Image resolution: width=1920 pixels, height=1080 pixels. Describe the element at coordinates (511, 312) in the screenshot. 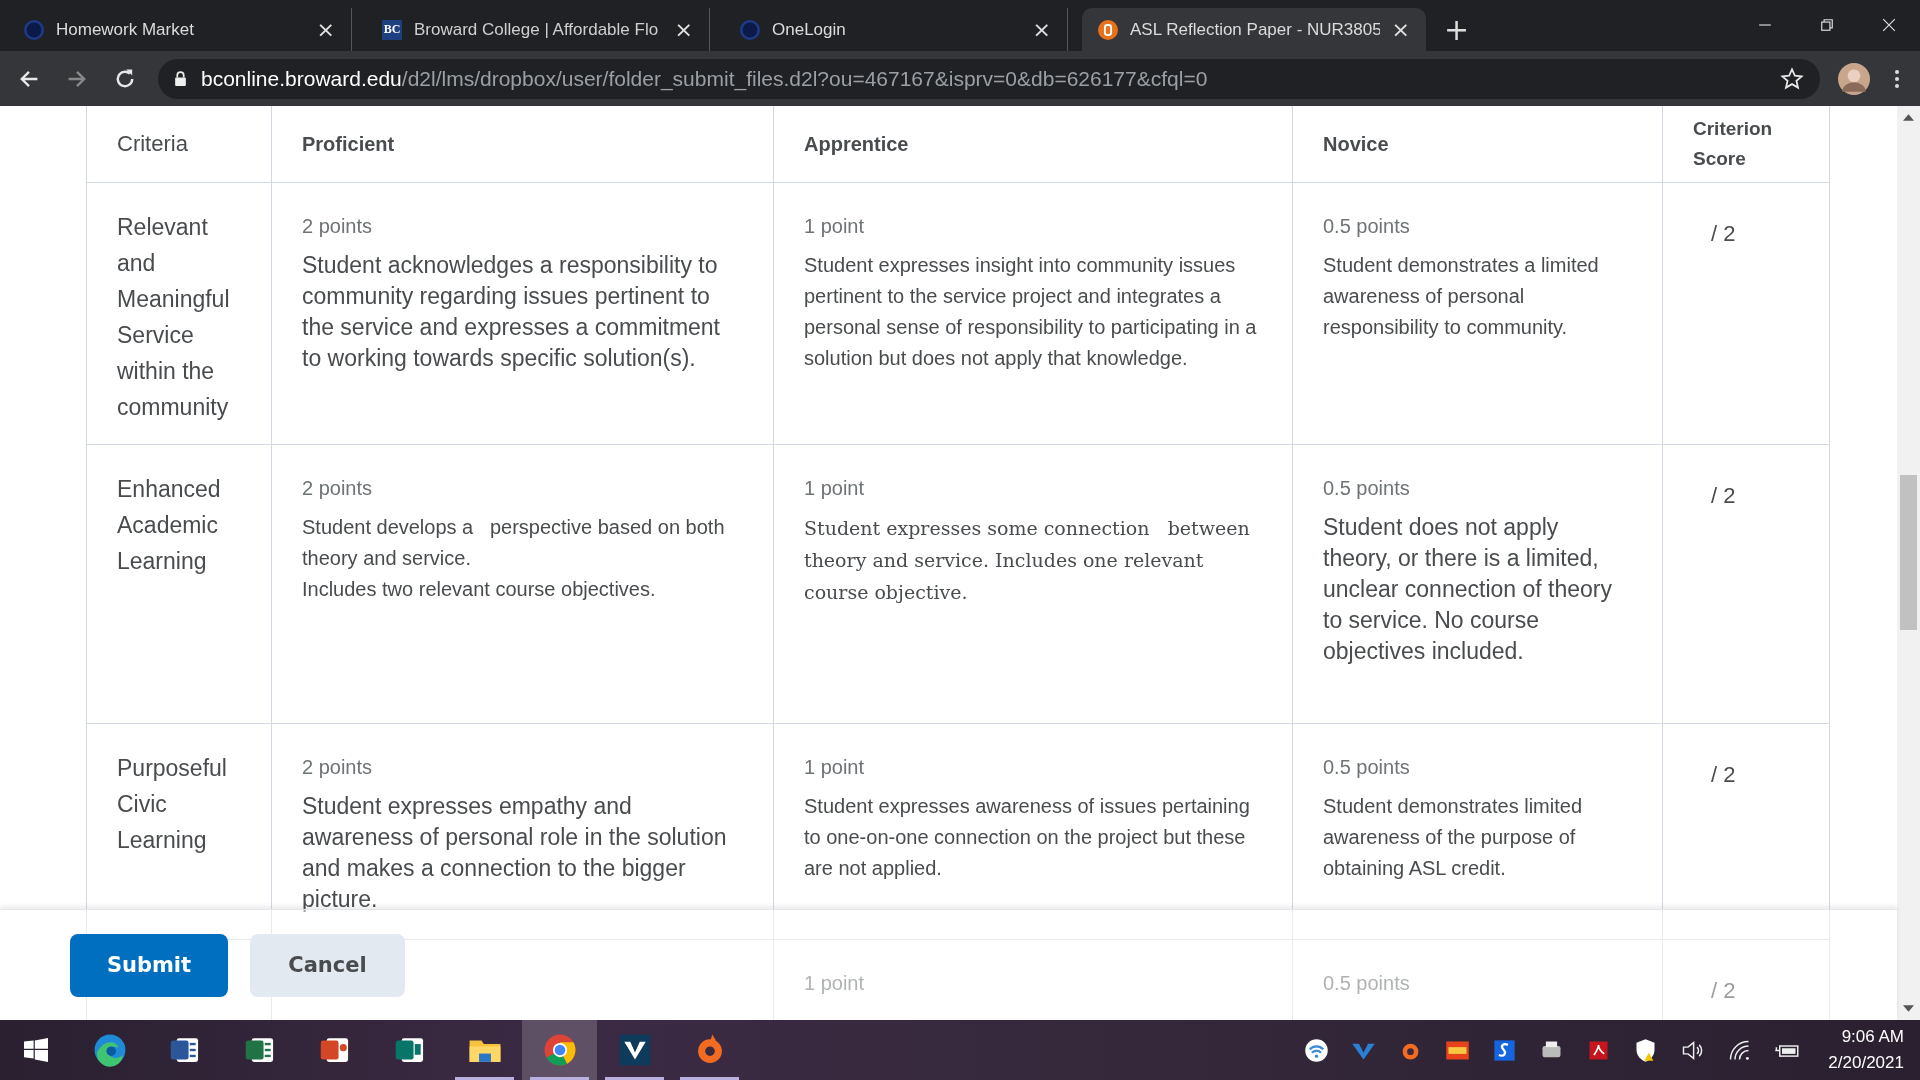

I see `level-description: Student acknowledges a responsibility to community regarding issues pertinent to the service and expresses a commitment to working towards specific solution(s).` at that location.